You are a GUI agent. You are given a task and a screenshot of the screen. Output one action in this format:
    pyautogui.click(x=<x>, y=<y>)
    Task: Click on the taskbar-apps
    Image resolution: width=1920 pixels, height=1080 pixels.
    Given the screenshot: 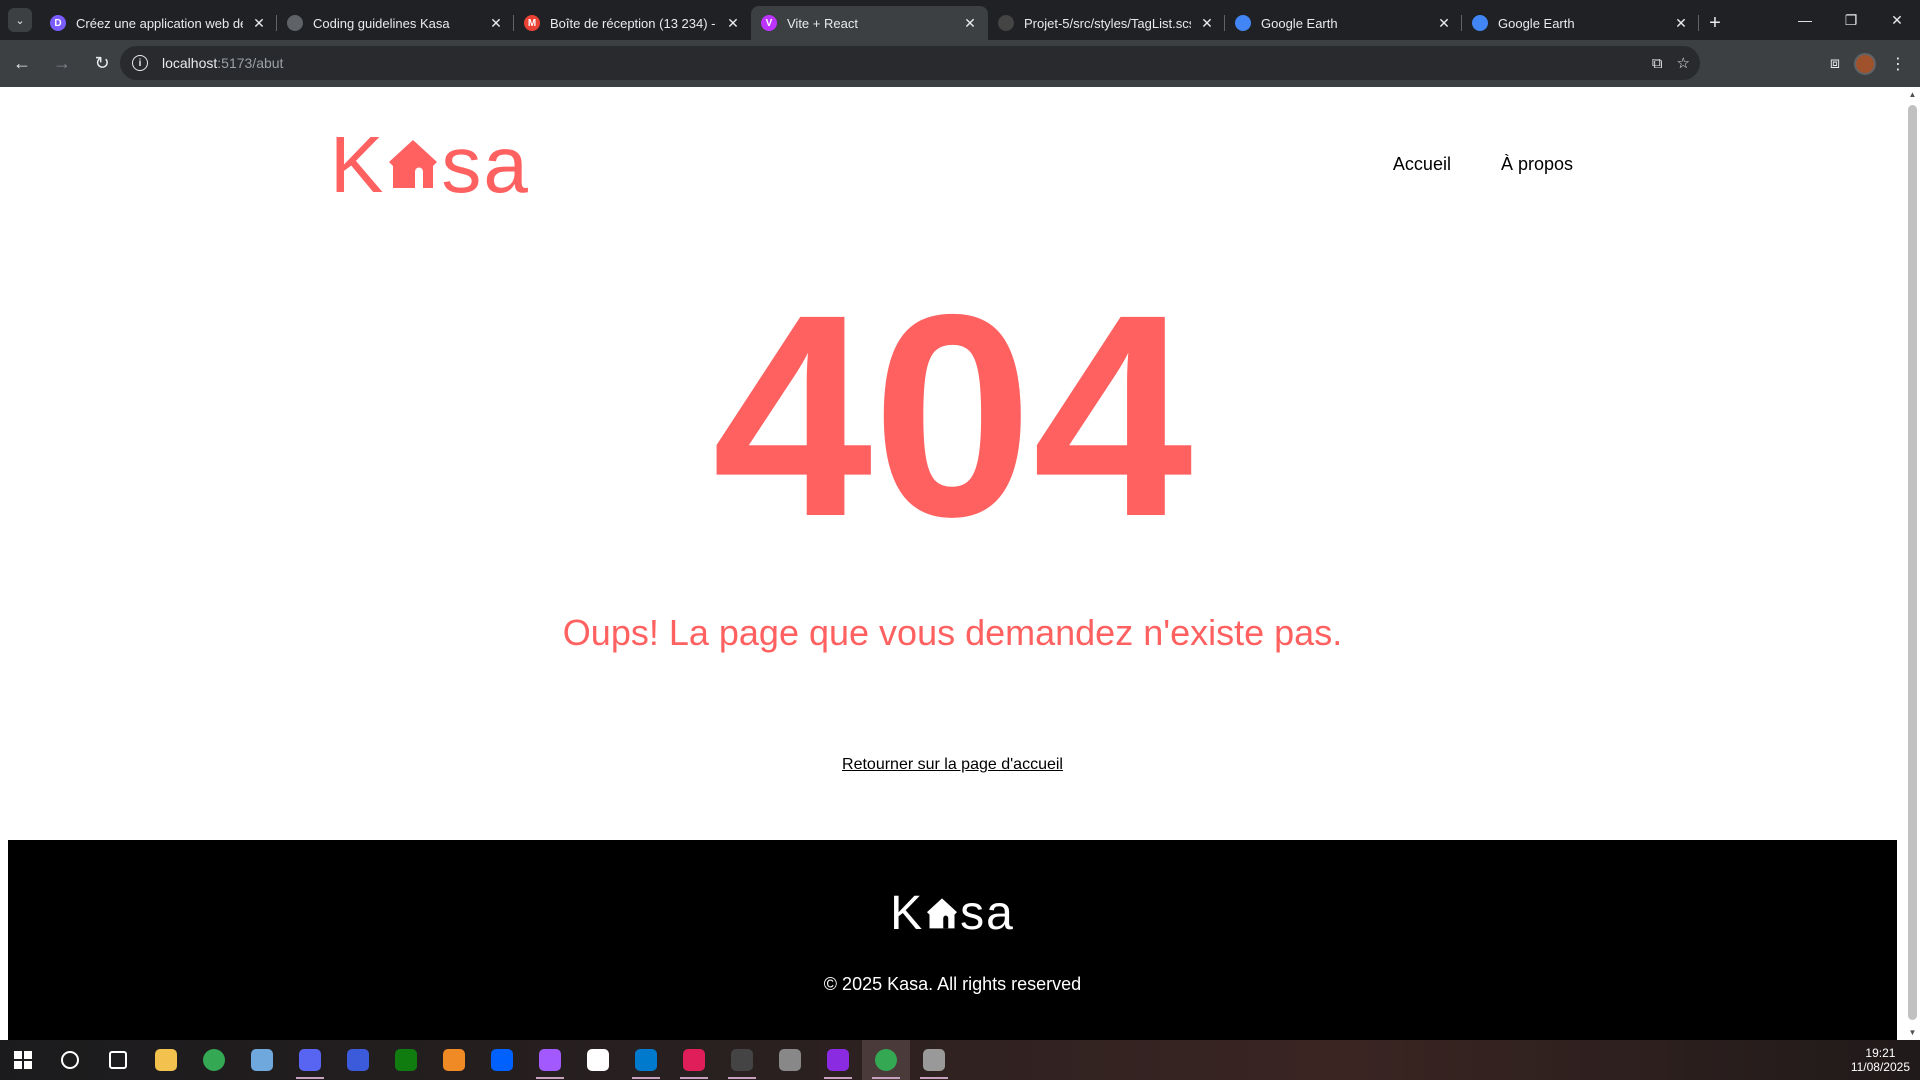 What is the action you would take?
    pyautogui.click(x=502, y=1060)
    